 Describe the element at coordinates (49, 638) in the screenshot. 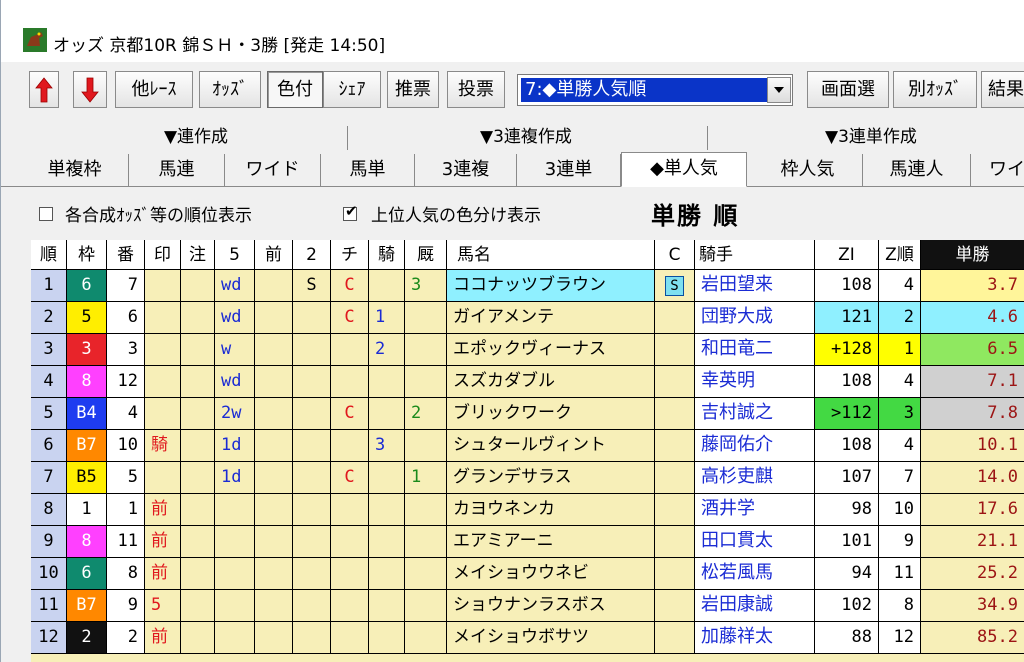

I see `rank-cell: 12` at that location.